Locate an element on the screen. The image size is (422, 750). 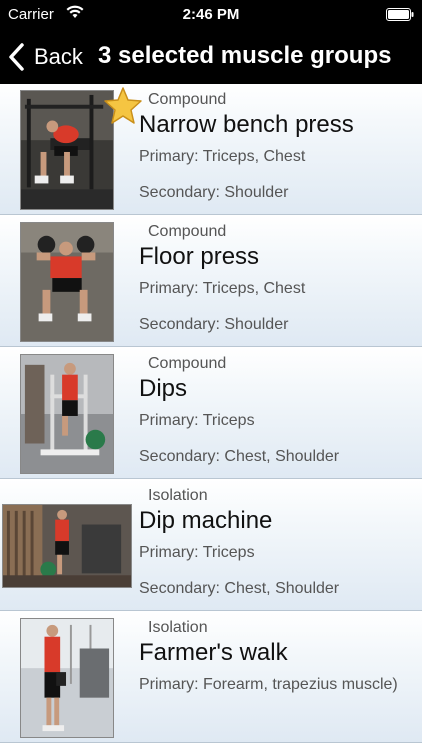
clock: 2:46 PM is located at coordinates (211, 14).